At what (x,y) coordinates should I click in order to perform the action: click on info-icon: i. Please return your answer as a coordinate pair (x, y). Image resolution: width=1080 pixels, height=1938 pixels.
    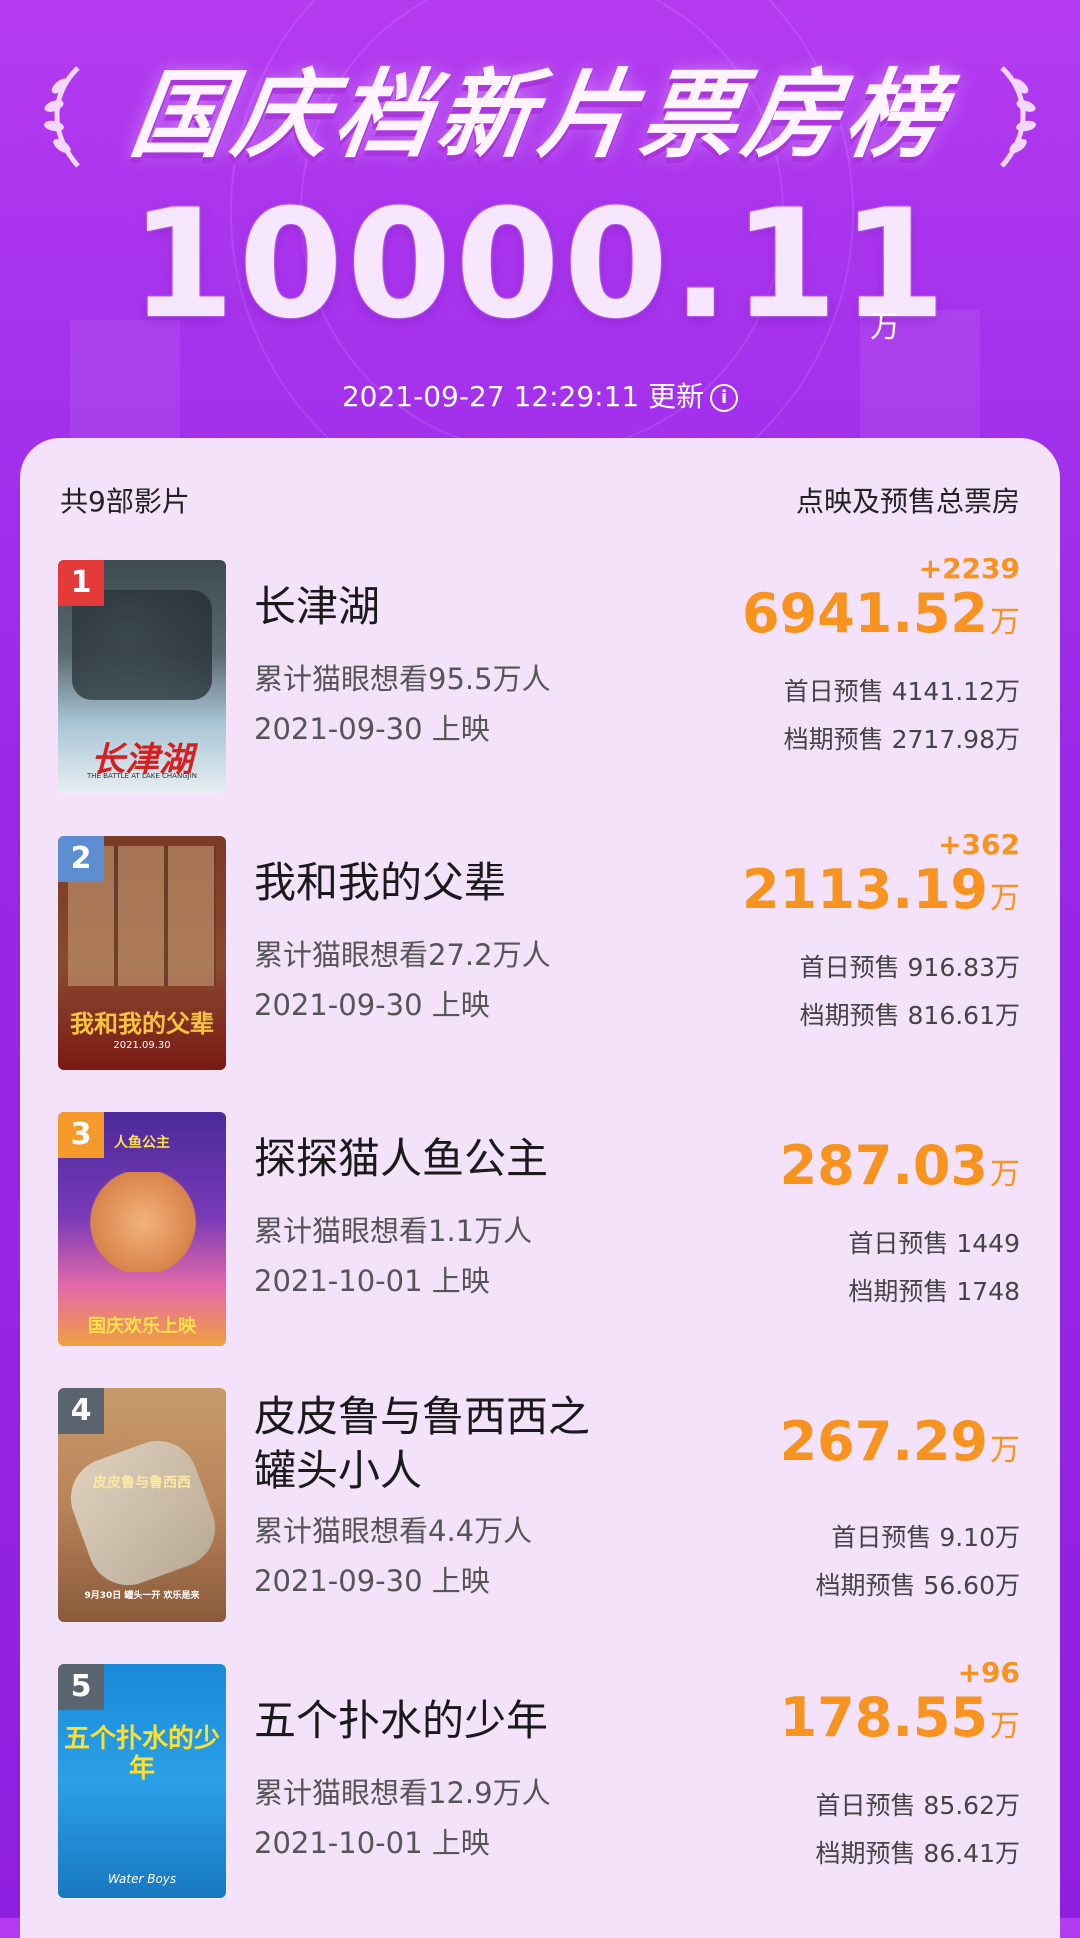
    Looking at the image, I should click on (724, 398).